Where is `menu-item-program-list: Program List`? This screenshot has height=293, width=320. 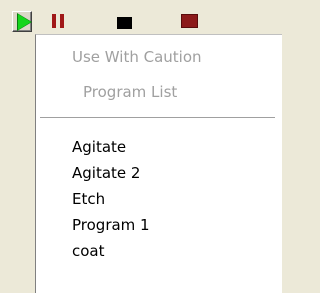 menu-item-program-list: Program List is located at coordinates (130, 92).